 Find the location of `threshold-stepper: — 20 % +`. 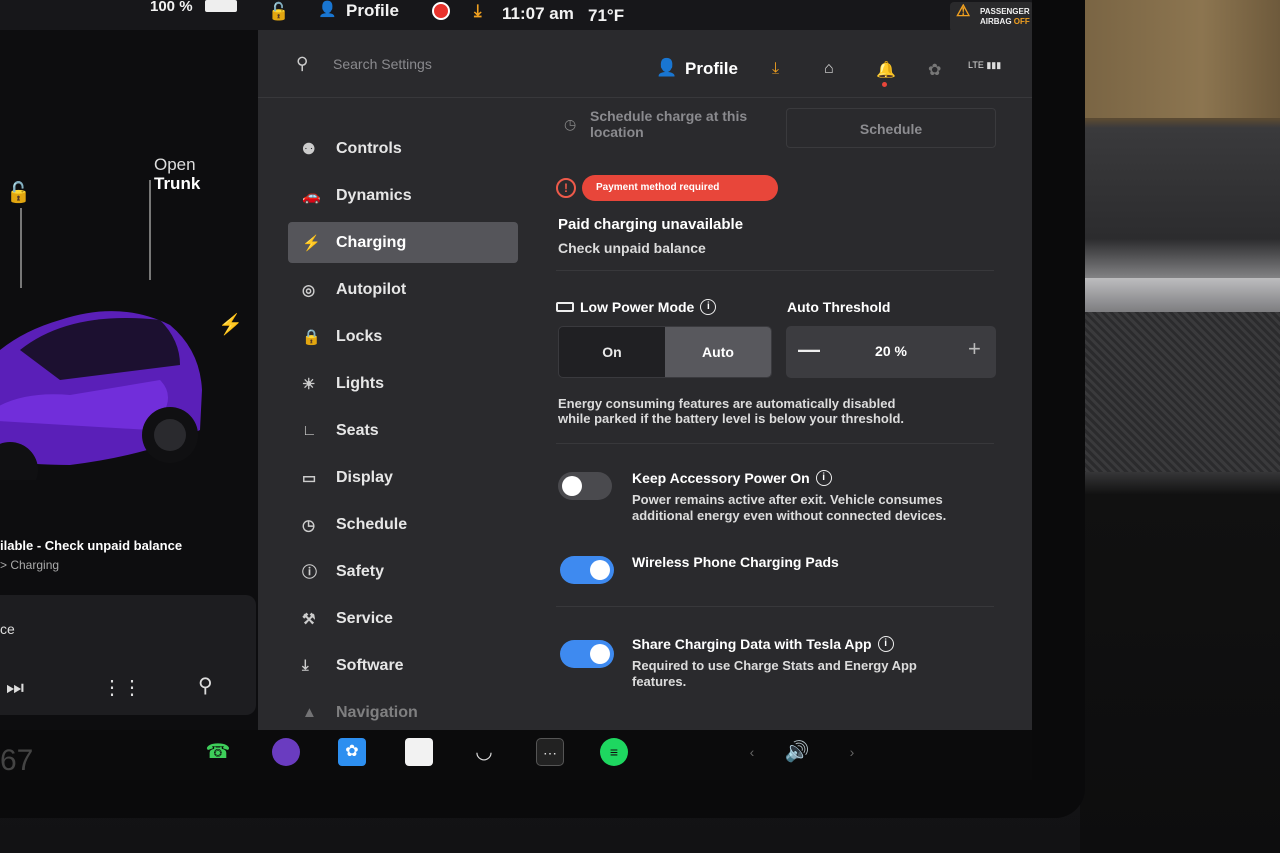

threshold-stepper: — 20 % + is located at coordinates (891, 352).